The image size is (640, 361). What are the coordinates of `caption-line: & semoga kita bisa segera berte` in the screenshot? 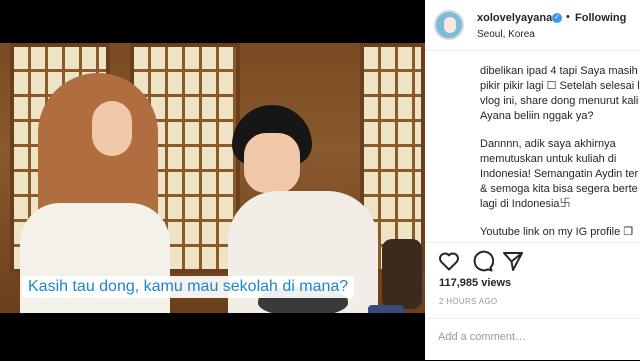 It's located at (559, 189).